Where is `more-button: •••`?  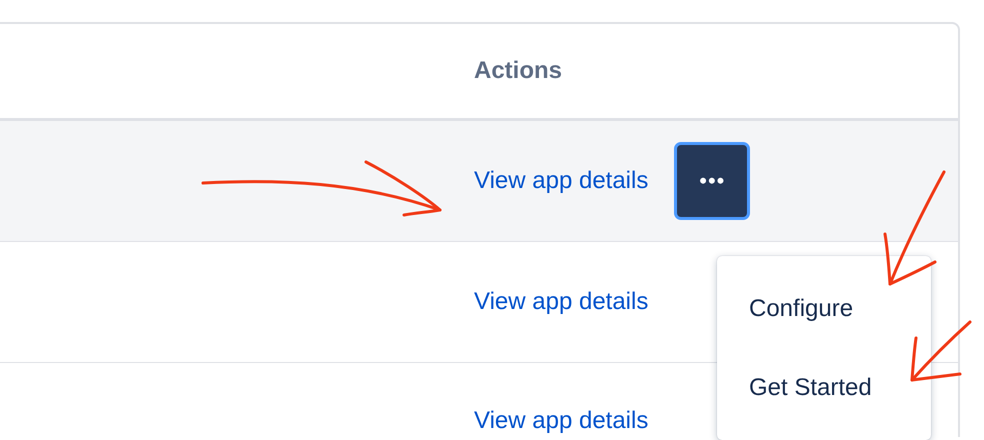 more-button: ••• is located at coordinates (712, 181).